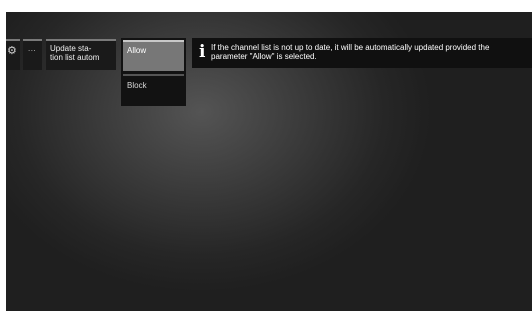 The width and height of the screenshot is (532, 311). Describe the element at coordinates (153, 72) in the screenshot. I see `option-dropdown: Allow Block` at that location.